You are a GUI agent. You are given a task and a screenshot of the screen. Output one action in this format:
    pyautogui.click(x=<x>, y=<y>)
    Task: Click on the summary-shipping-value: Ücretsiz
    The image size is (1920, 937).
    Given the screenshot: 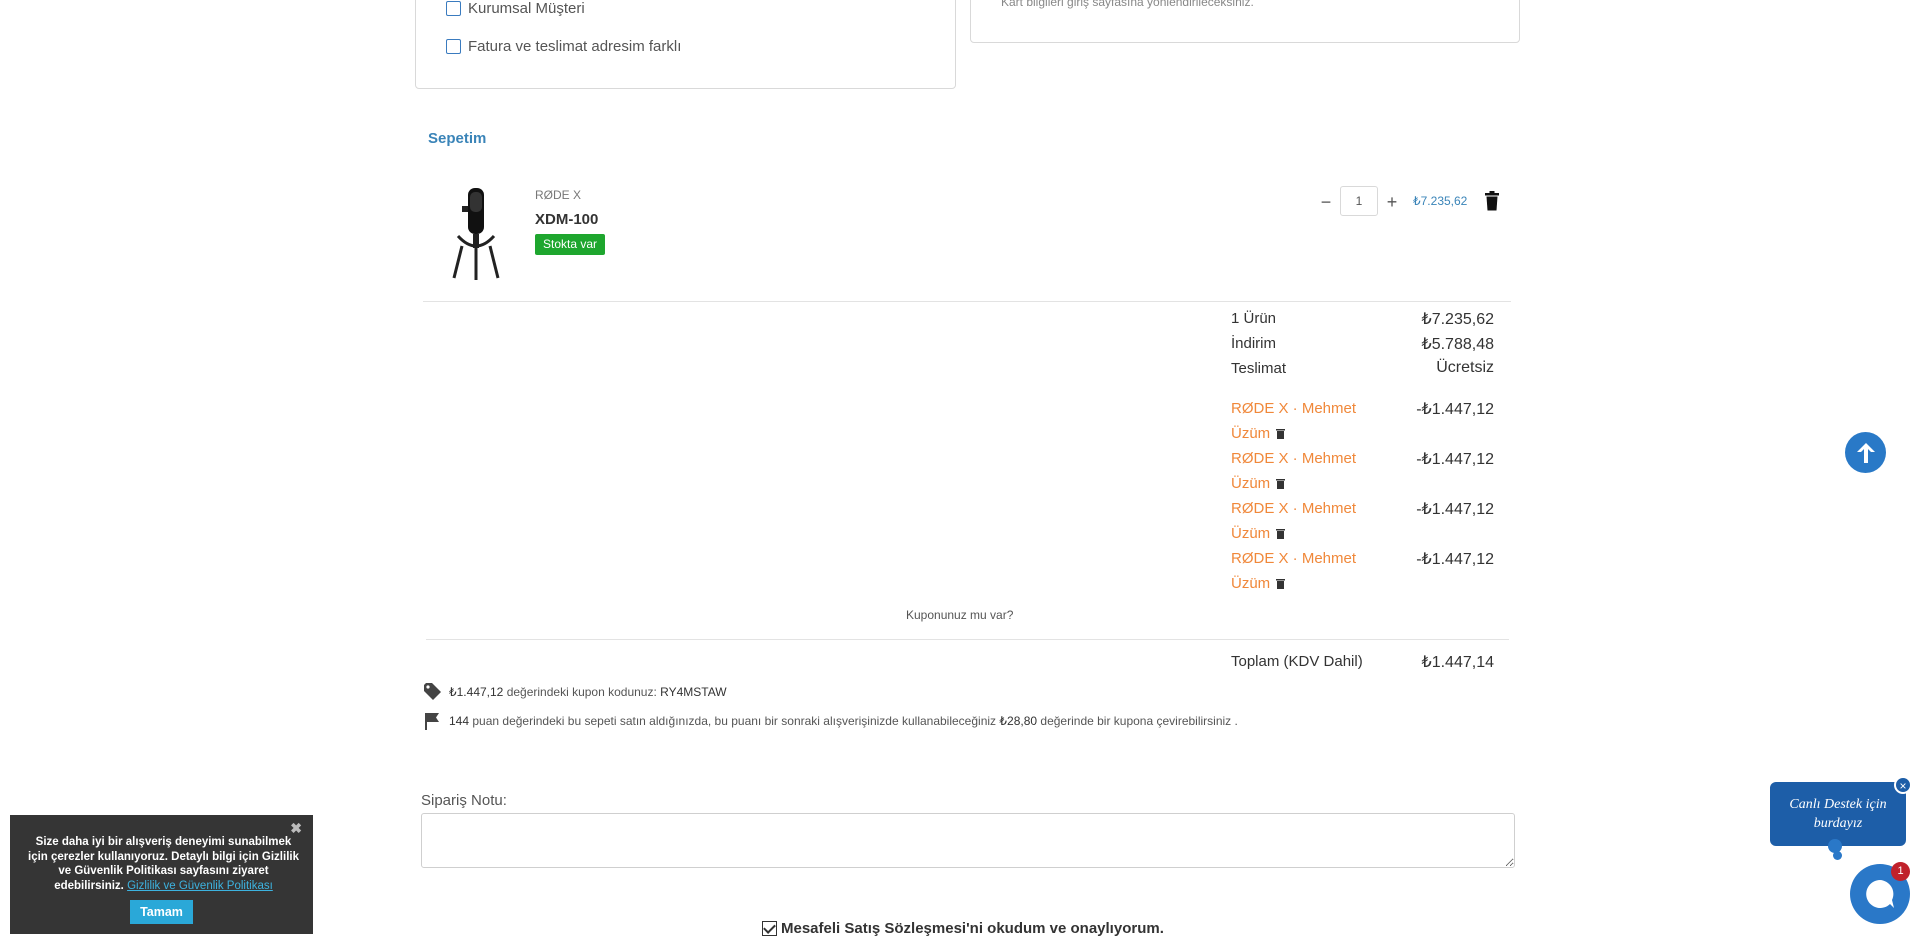 What is the action you would take?
    pyautogui.click(x=1465, y=367)
    